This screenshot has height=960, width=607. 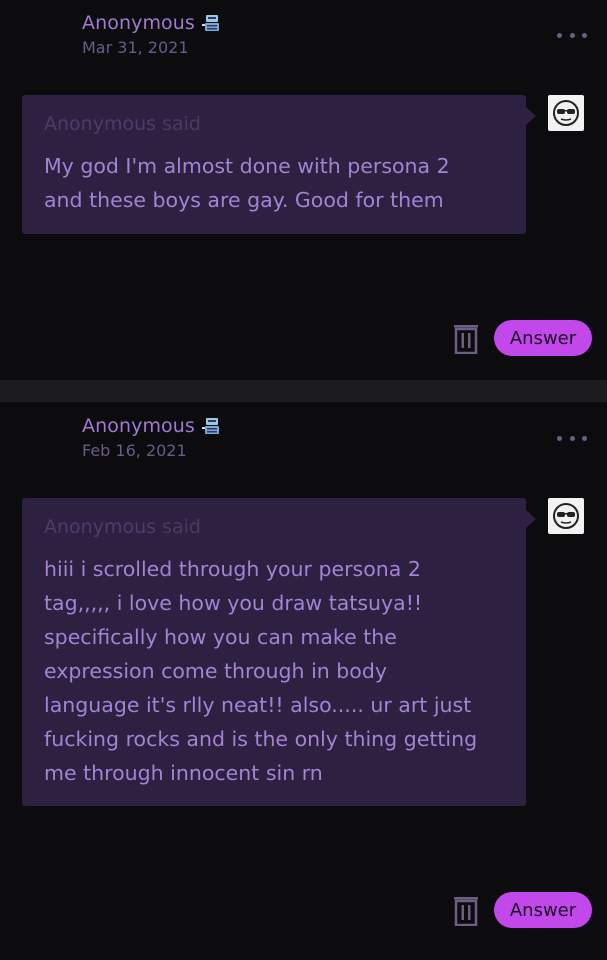 I want to click on post-date: Mar 31, 2021, so click(x=135, y=47).